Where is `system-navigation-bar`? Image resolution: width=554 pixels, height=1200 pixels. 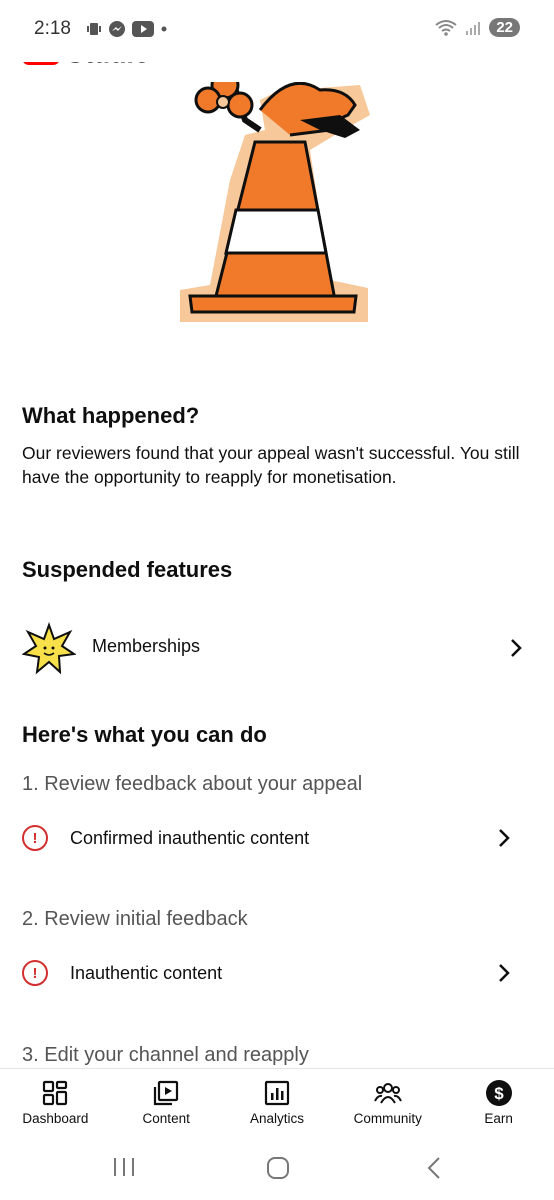 system-navigation-bar is located at coordinates (277, 1167).